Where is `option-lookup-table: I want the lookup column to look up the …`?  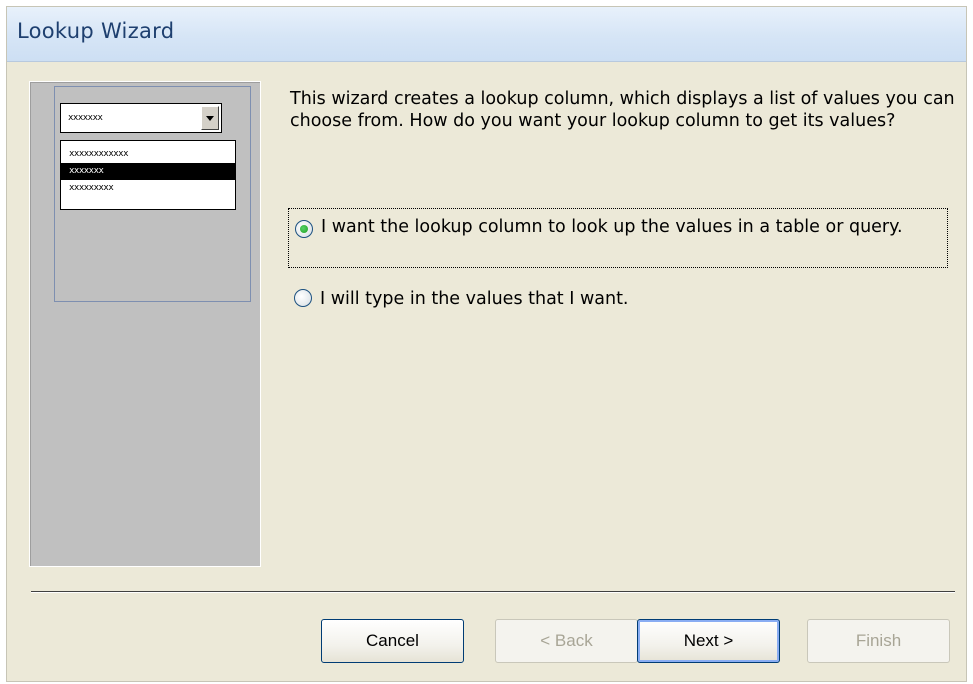
option-lookup-table: I want the lookup column to look up the … is located at coordinates (618, 238).